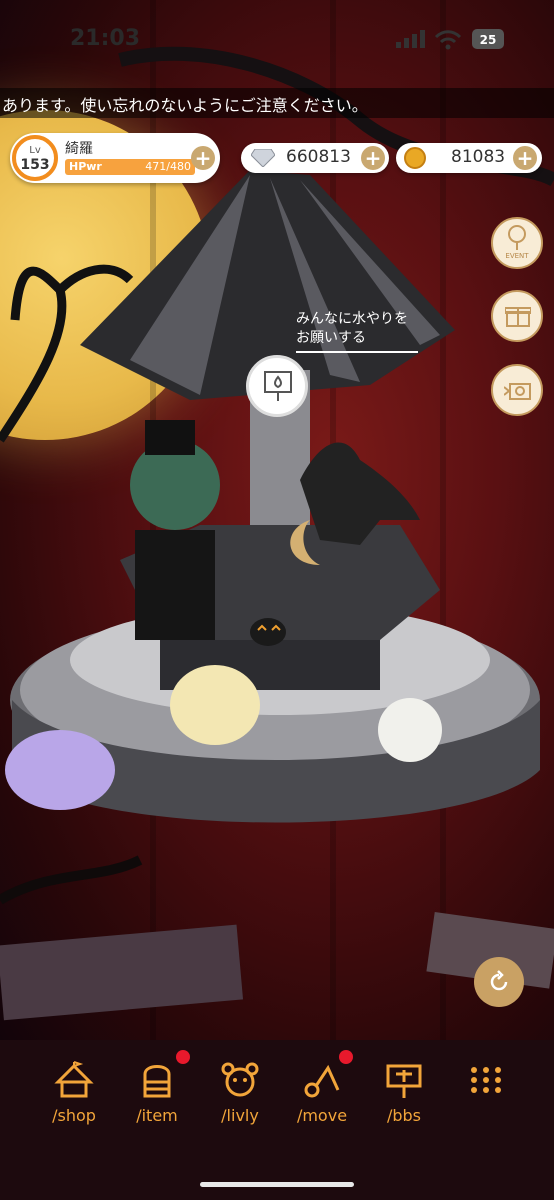 Image resolution: width=554 pixels, height=1200 pixels. What do you see at coordinates (346, 1057) in the screenshot?
I see `move-notification-badge` at bounding box center [346, 1057].